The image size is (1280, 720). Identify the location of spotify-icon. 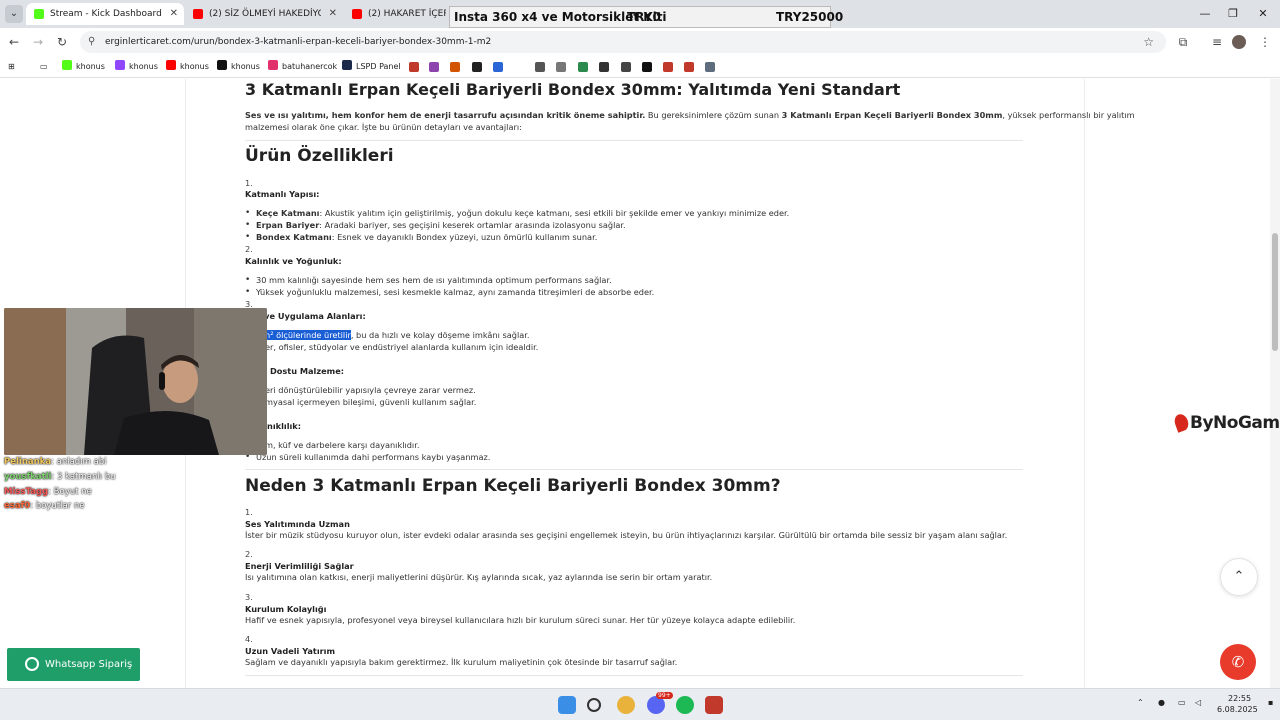
(685, 705).